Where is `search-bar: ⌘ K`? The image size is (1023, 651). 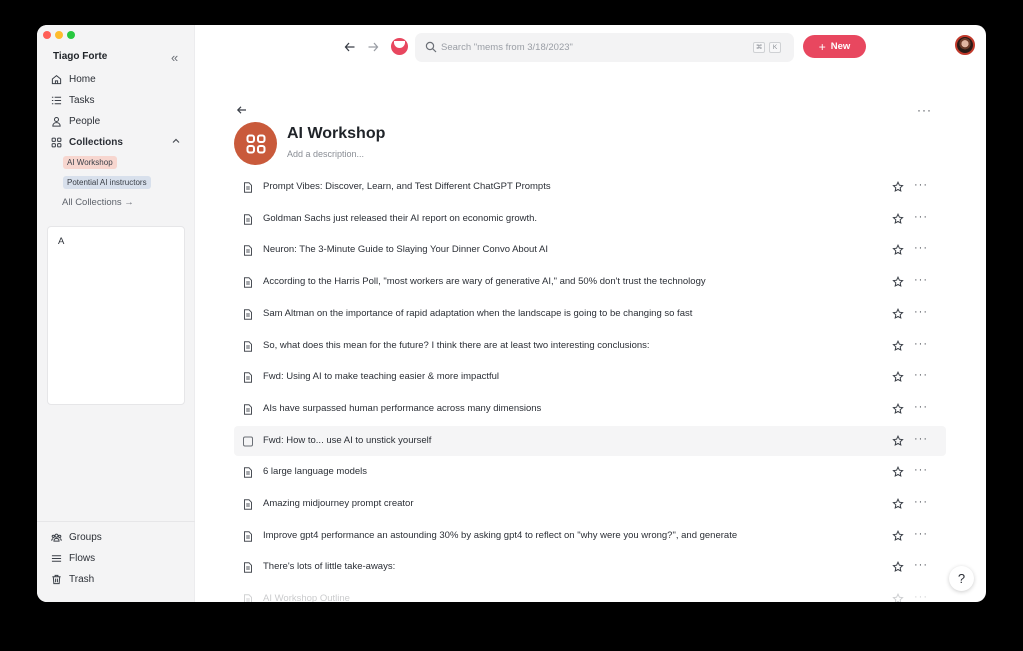
search-bar: ⌘ K is located at coordinates (604, 47).